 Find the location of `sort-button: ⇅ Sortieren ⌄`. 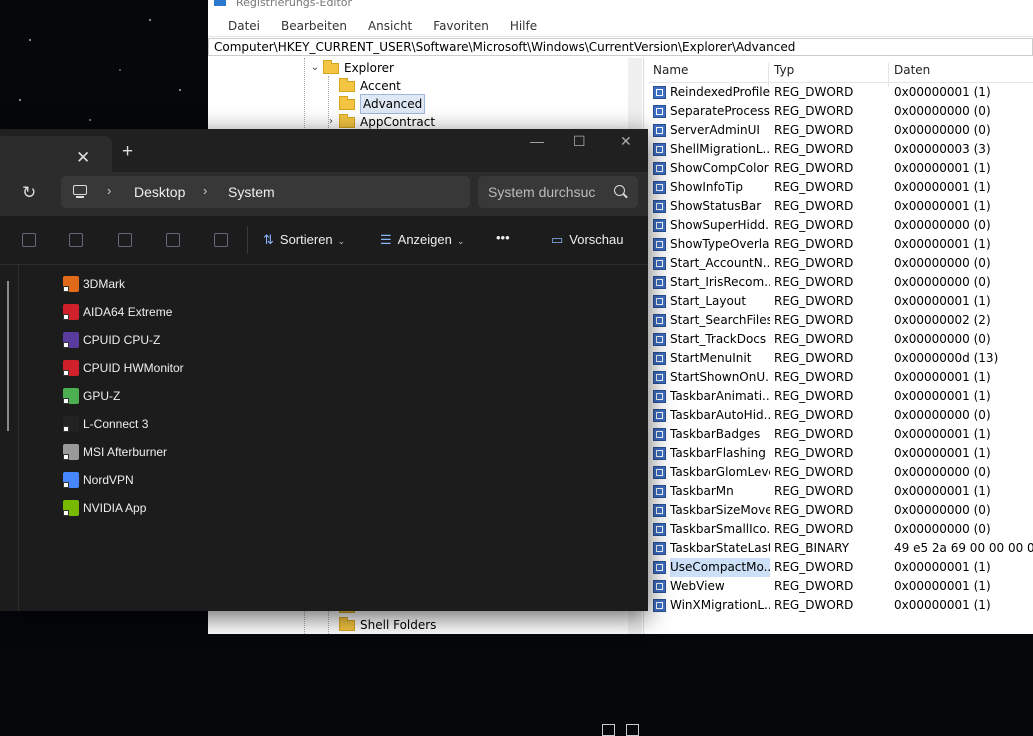

sort-button: ⇅ Sortieren ⌄ is located at coordinates (304, 240).